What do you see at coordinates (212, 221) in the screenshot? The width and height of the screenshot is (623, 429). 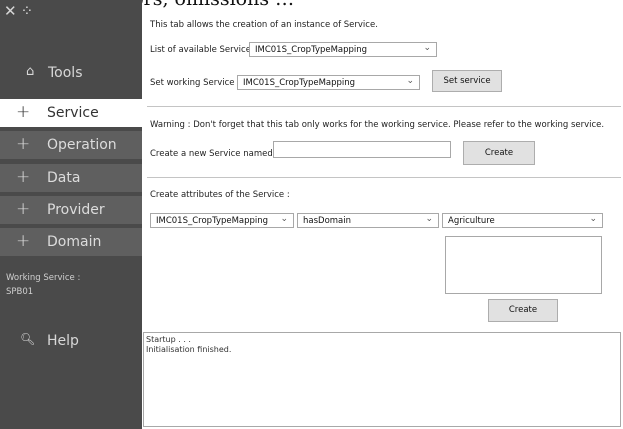 I see `attribute-service-value: IMC01S_CropTypeMapping` at bounding box center [212, 221].